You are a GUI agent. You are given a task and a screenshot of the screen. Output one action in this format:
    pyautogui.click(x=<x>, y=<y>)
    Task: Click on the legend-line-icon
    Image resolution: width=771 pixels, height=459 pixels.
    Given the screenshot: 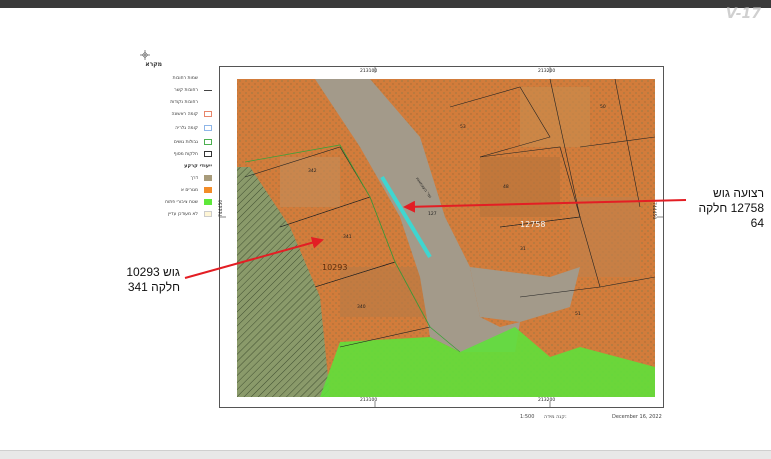 What is the action you would take?
    pyautogui.click(x=208, y=90)
    